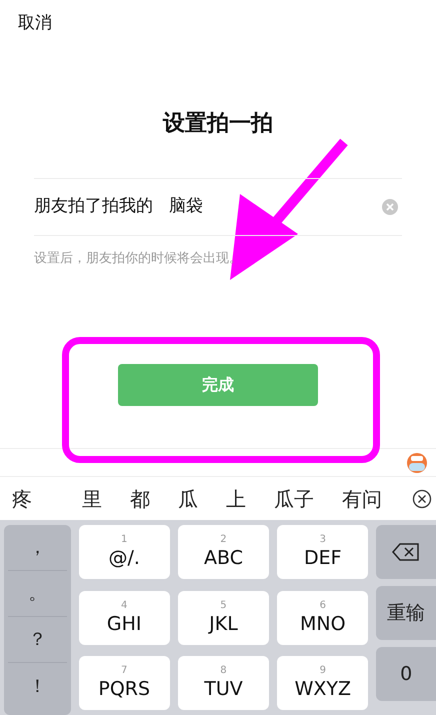 This screenshot has height=715, width=436. I want to click on cancel-link: 取消, so click(35, 23).